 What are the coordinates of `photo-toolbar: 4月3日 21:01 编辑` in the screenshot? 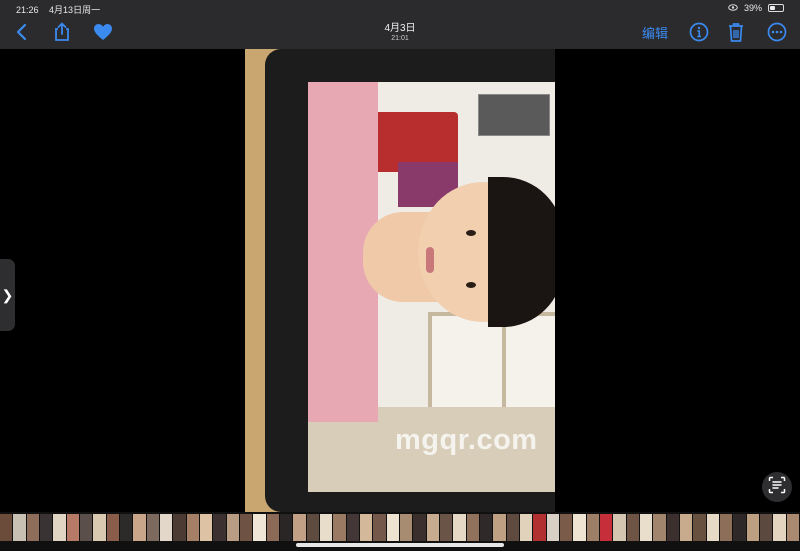 It's located at (400, 32).